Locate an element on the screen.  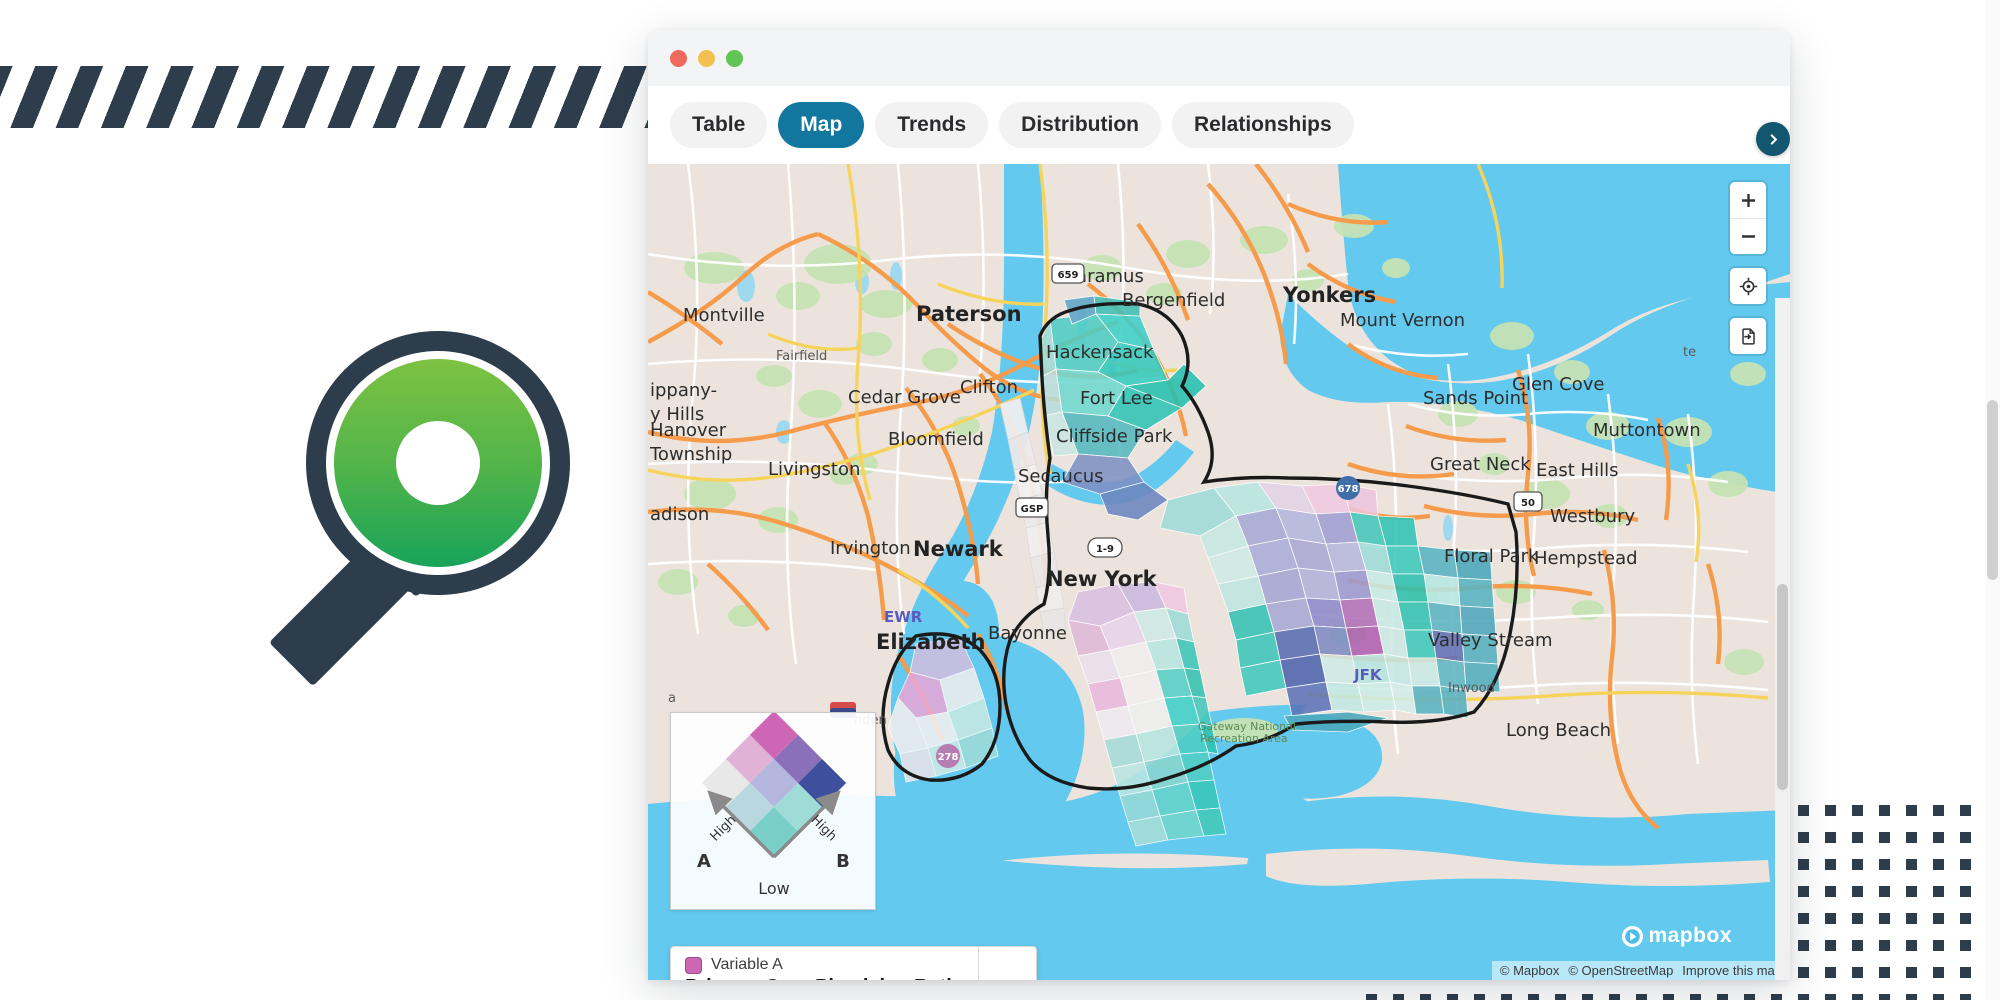
svg-text: Fairfield is located at coordinates (801, 356).